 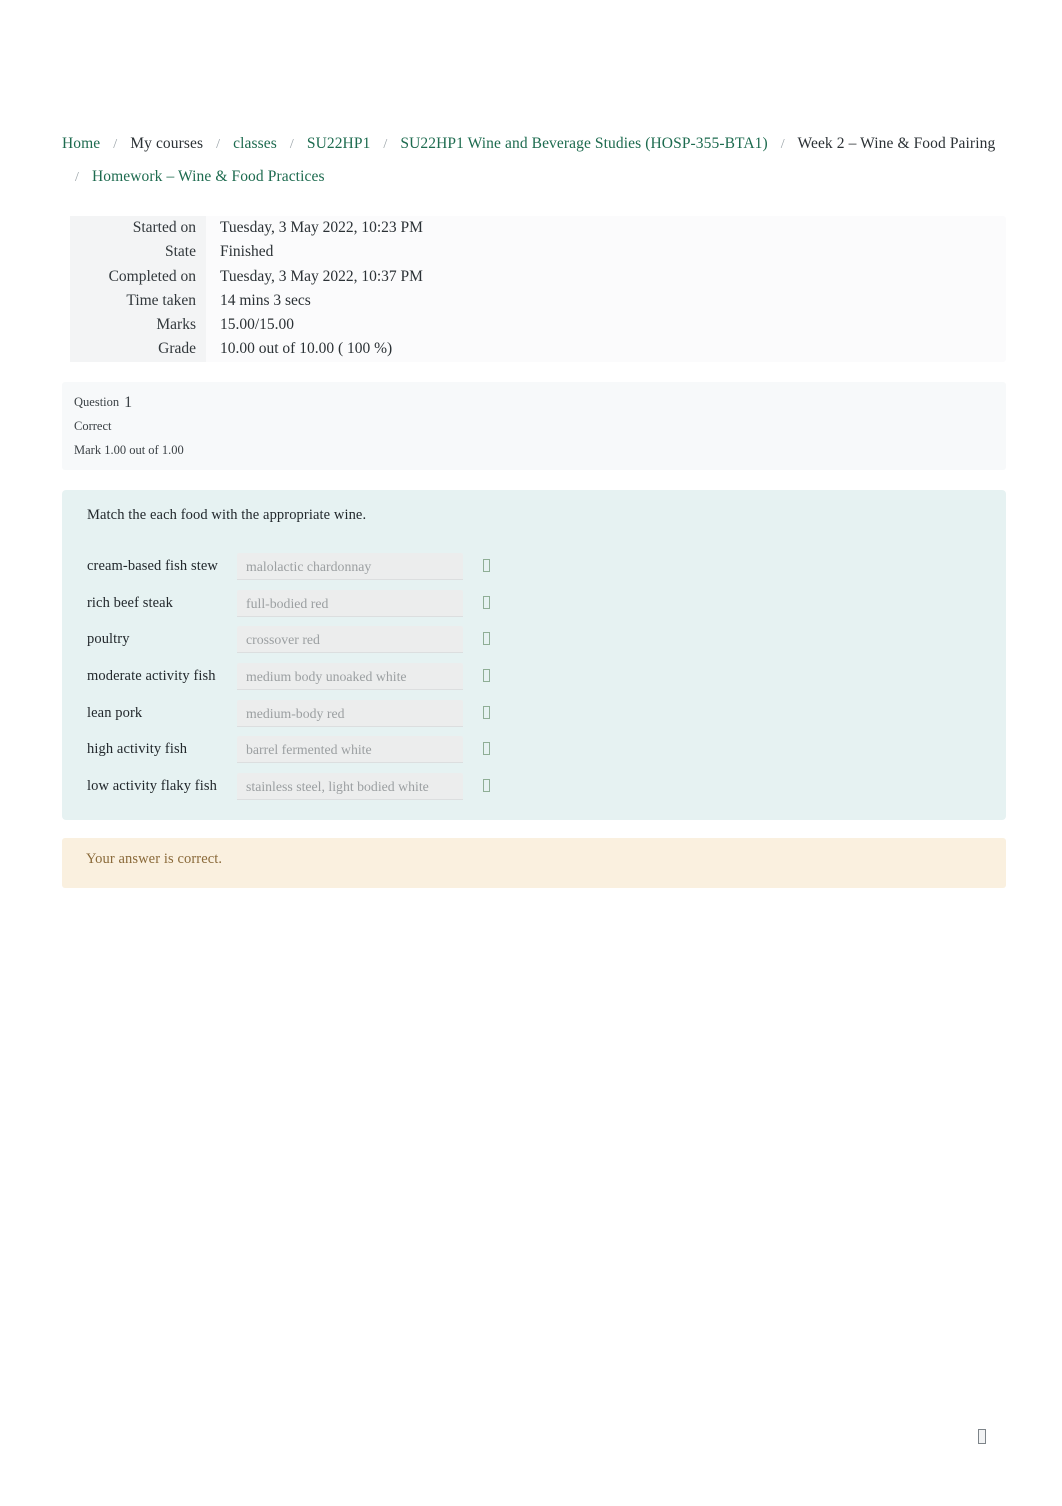 I want to click on question-state: Correct, so click(x=93, y=426).